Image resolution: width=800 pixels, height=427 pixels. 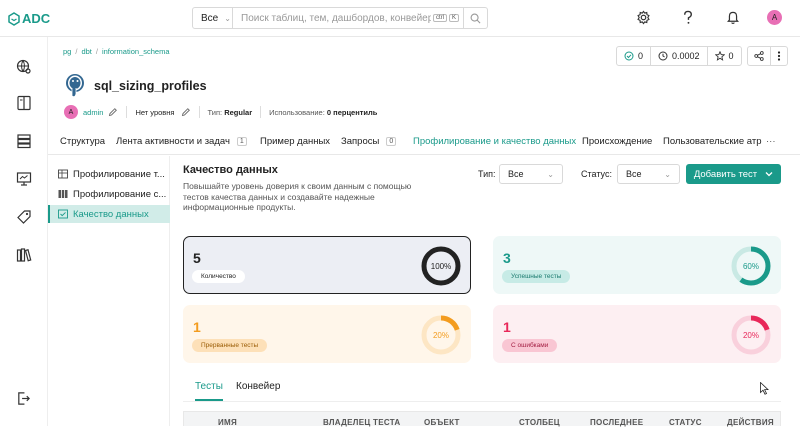 I want to click on subnav-data-quality-label: Качество данных, so click(x=111, y=214).